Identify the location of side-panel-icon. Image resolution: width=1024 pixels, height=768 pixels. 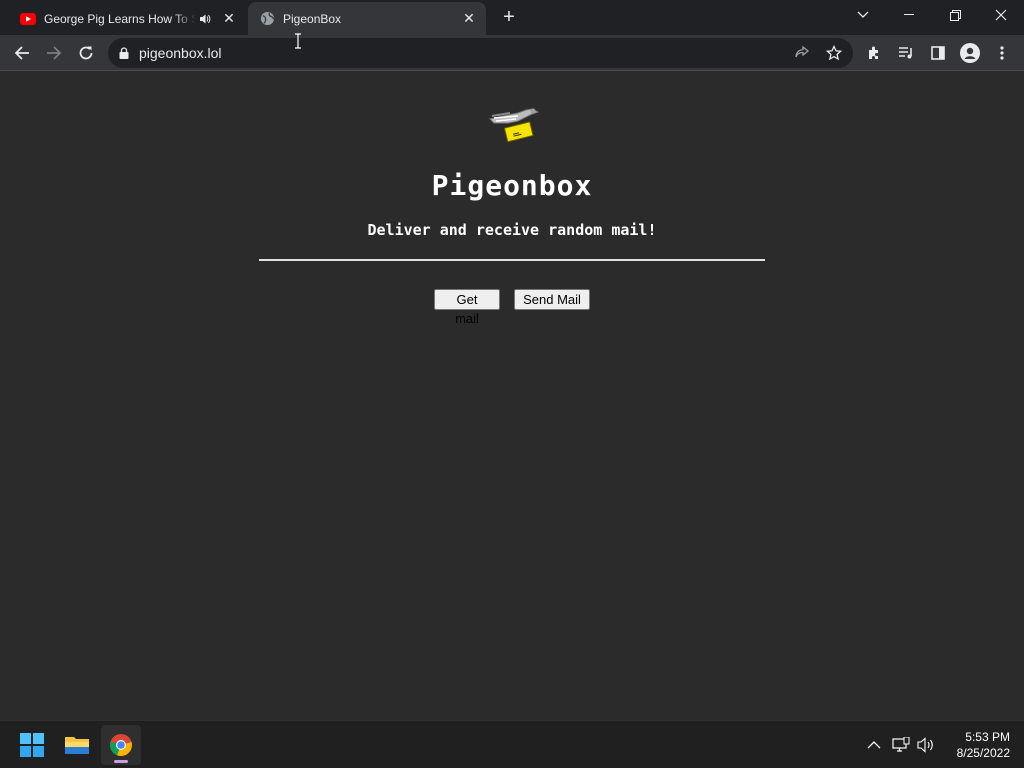
(938, 53).